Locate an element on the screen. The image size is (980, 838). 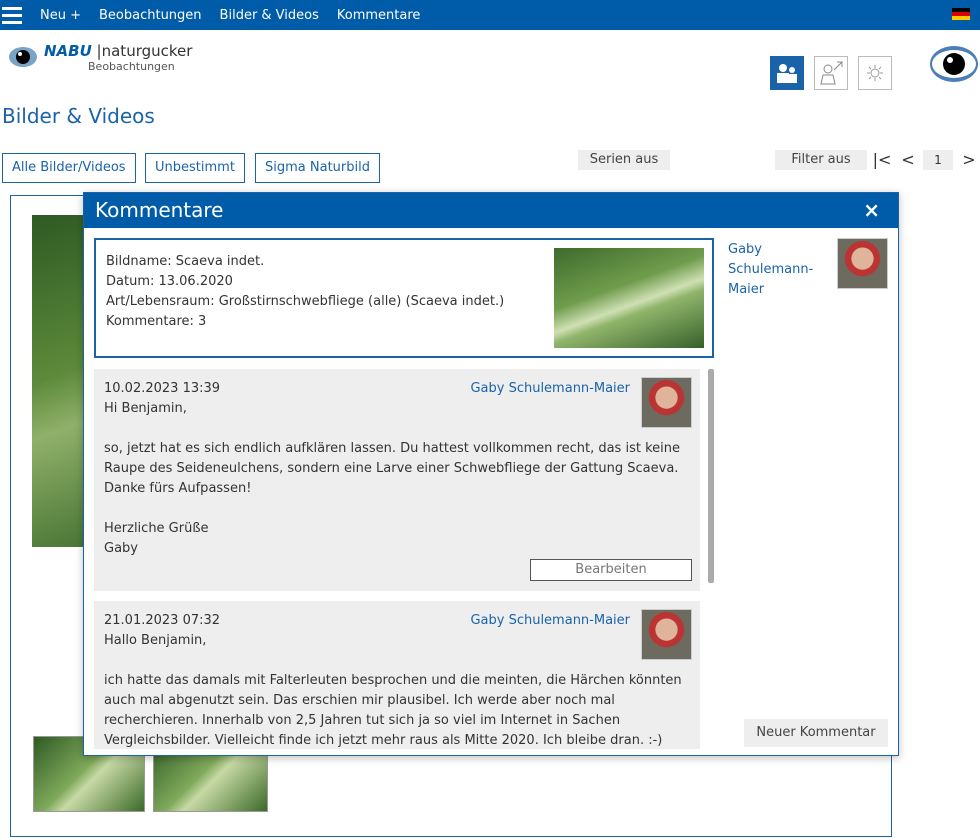
header-icons is located at coordinates (836, 73).